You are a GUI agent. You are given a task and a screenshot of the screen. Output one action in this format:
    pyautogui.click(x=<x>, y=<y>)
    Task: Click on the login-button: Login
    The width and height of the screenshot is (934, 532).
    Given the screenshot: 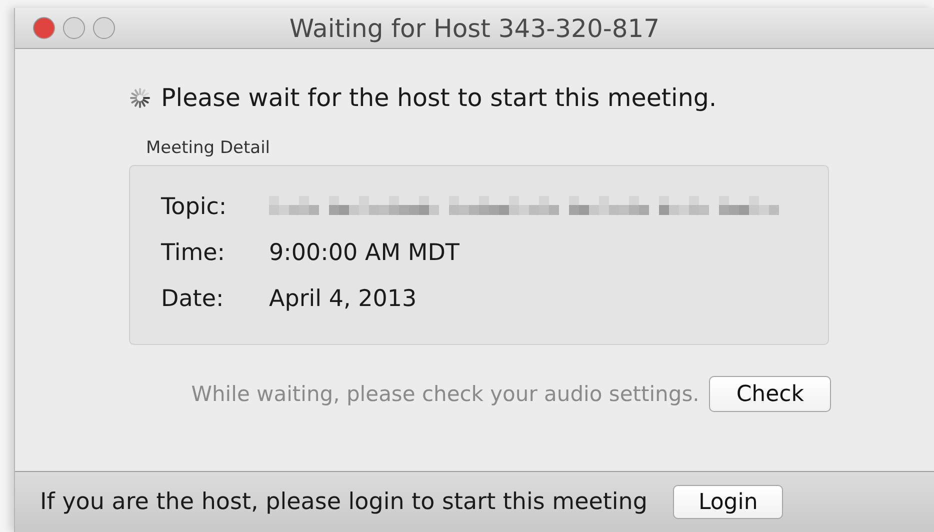 What is the action you would take?
    pyautogui.click(x=728, y=502)
    